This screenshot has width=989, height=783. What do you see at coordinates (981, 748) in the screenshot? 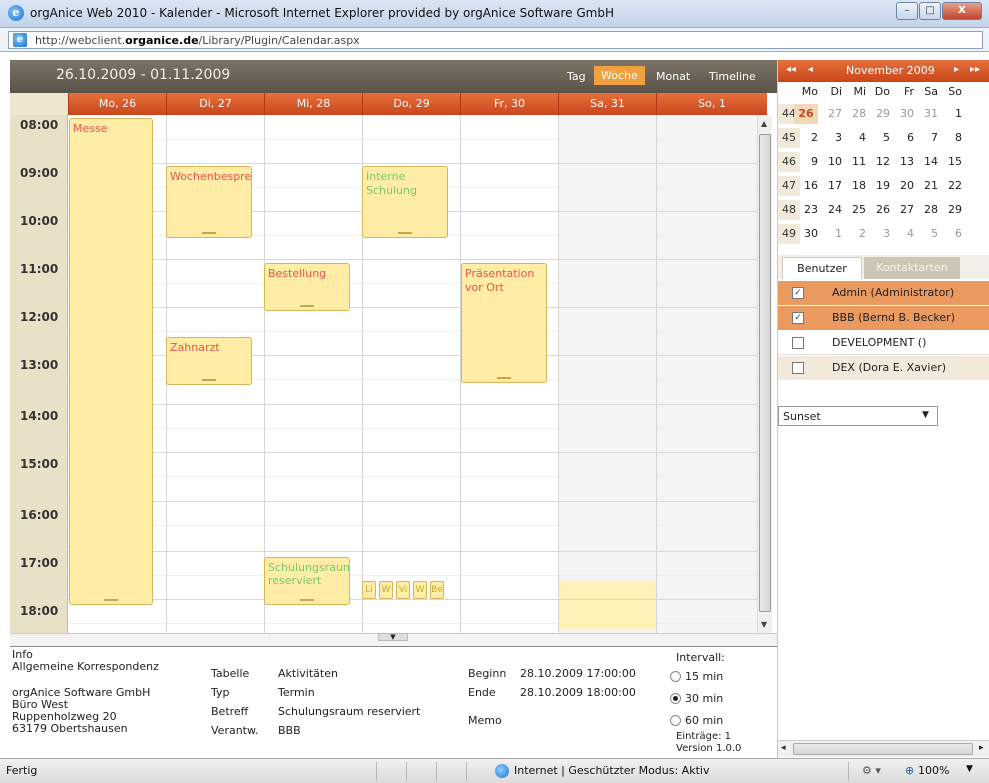
I see `scroll-right-icon: ▸` at bounding box center [981, 748].